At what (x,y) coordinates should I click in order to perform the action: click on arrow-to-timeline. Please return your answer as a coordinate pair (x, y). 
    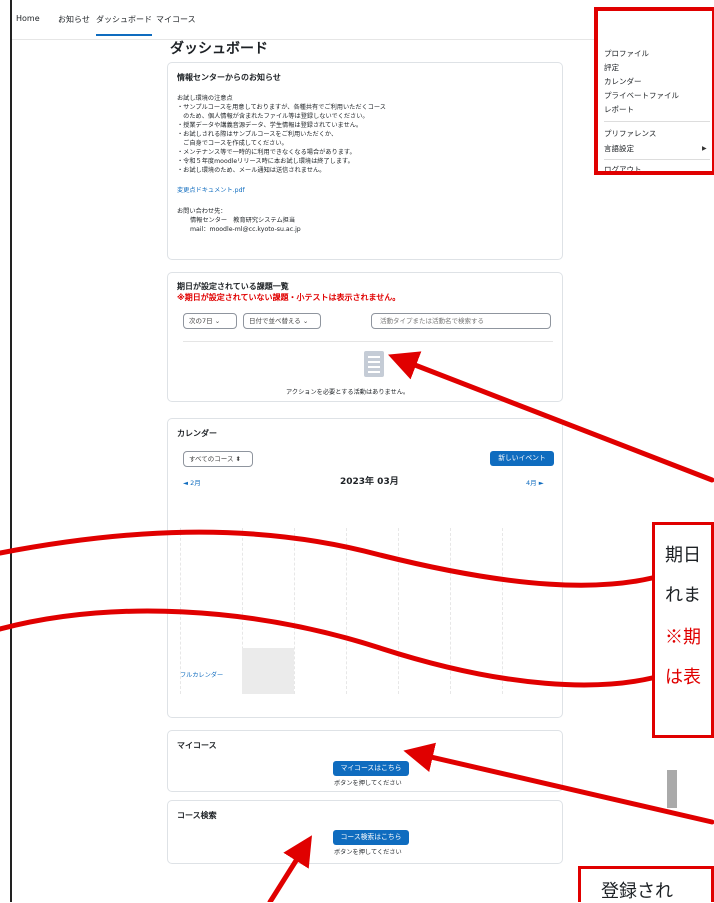
    Looking at the image, I should click on (551, 417).